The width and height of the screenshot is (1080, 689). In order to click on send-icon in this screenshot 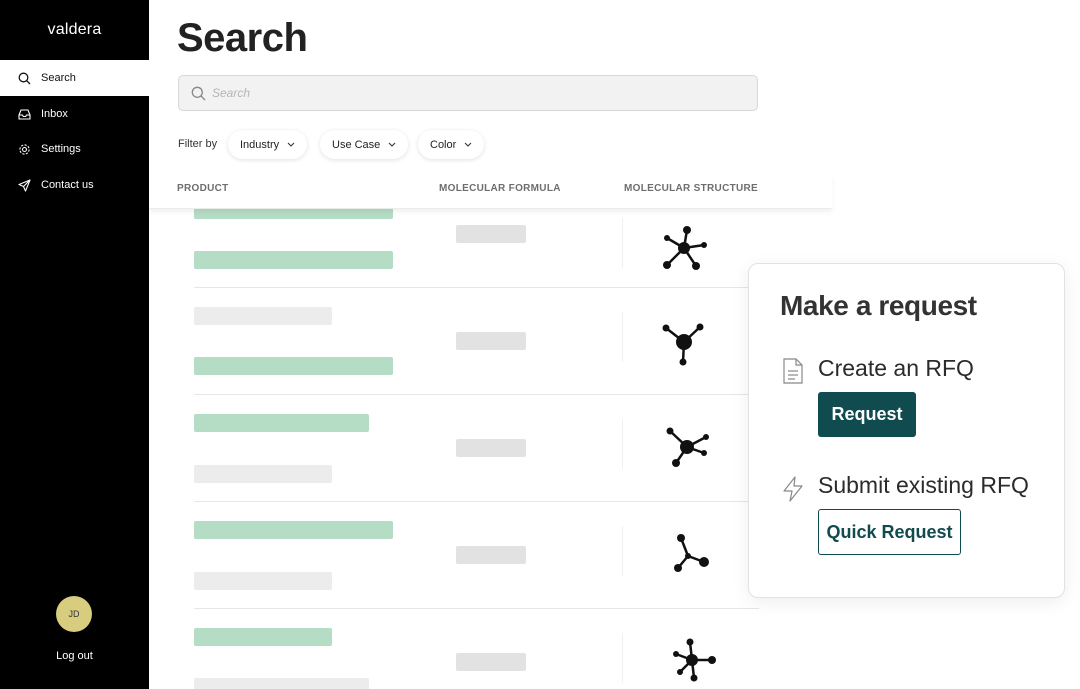, I will do `click(24, 185)`.